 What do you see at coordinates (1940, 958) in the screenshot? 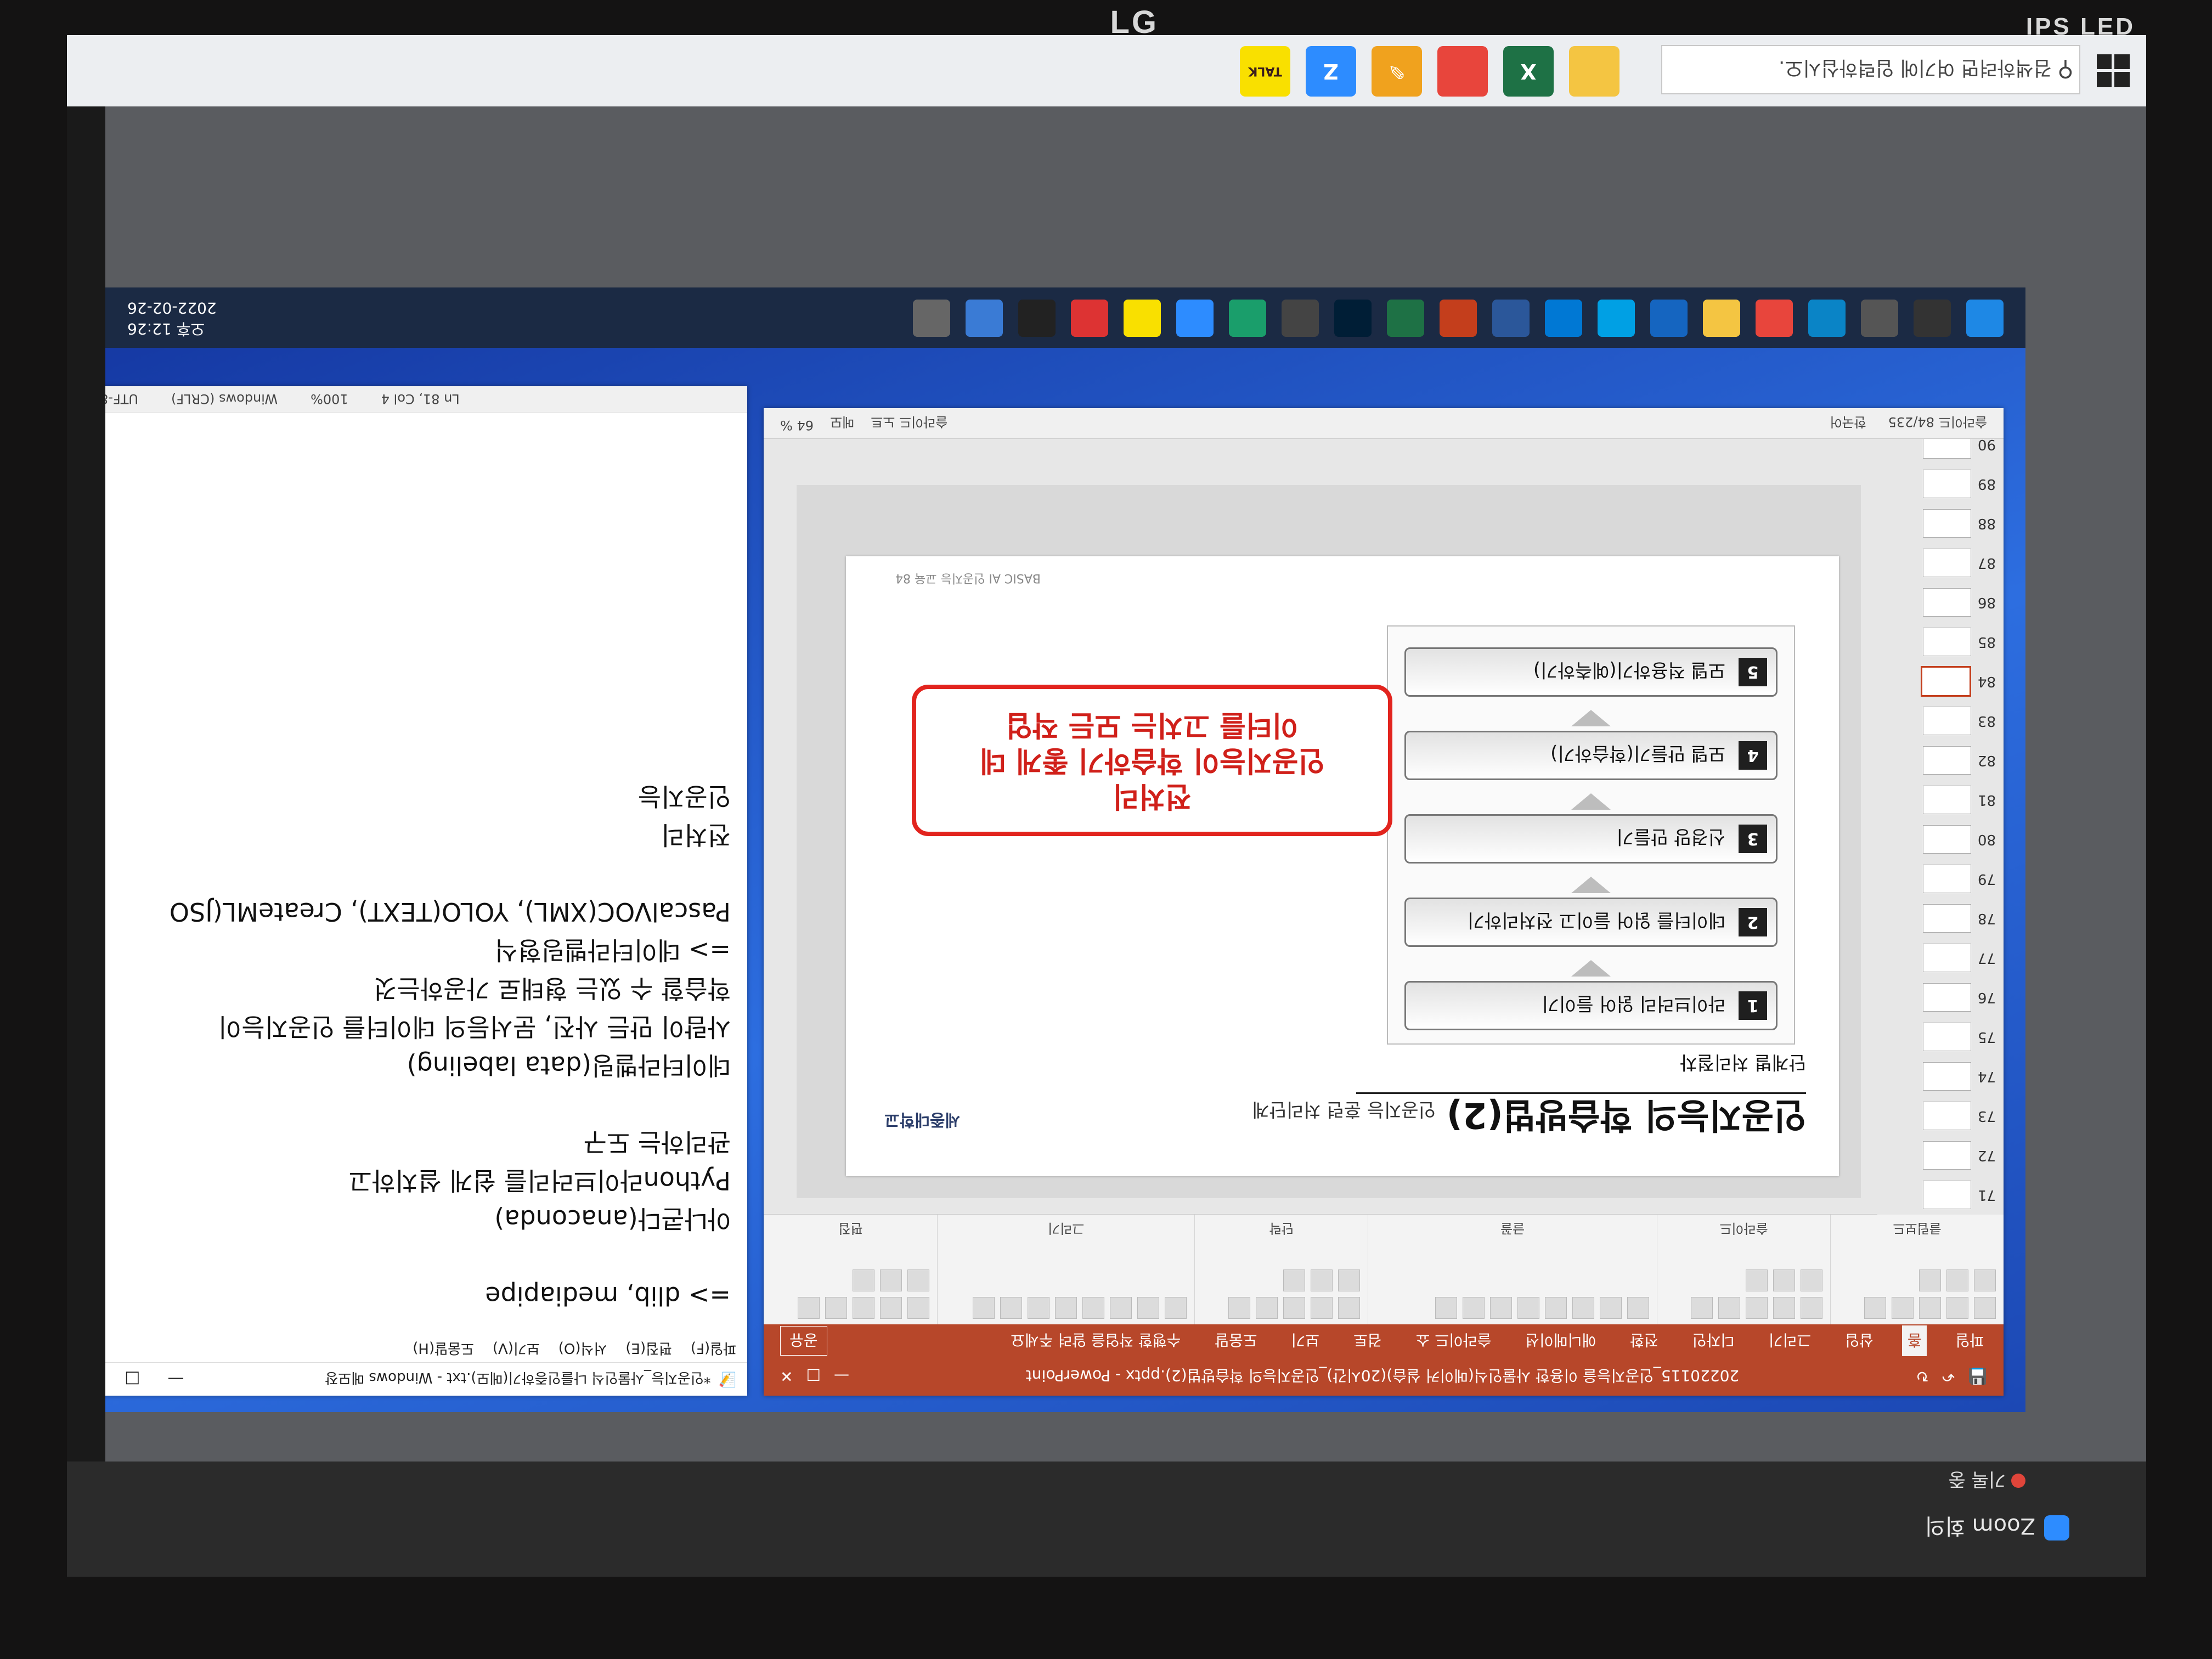
I see `slide-thumbnail: 77` at bounding box center [1940, 958].